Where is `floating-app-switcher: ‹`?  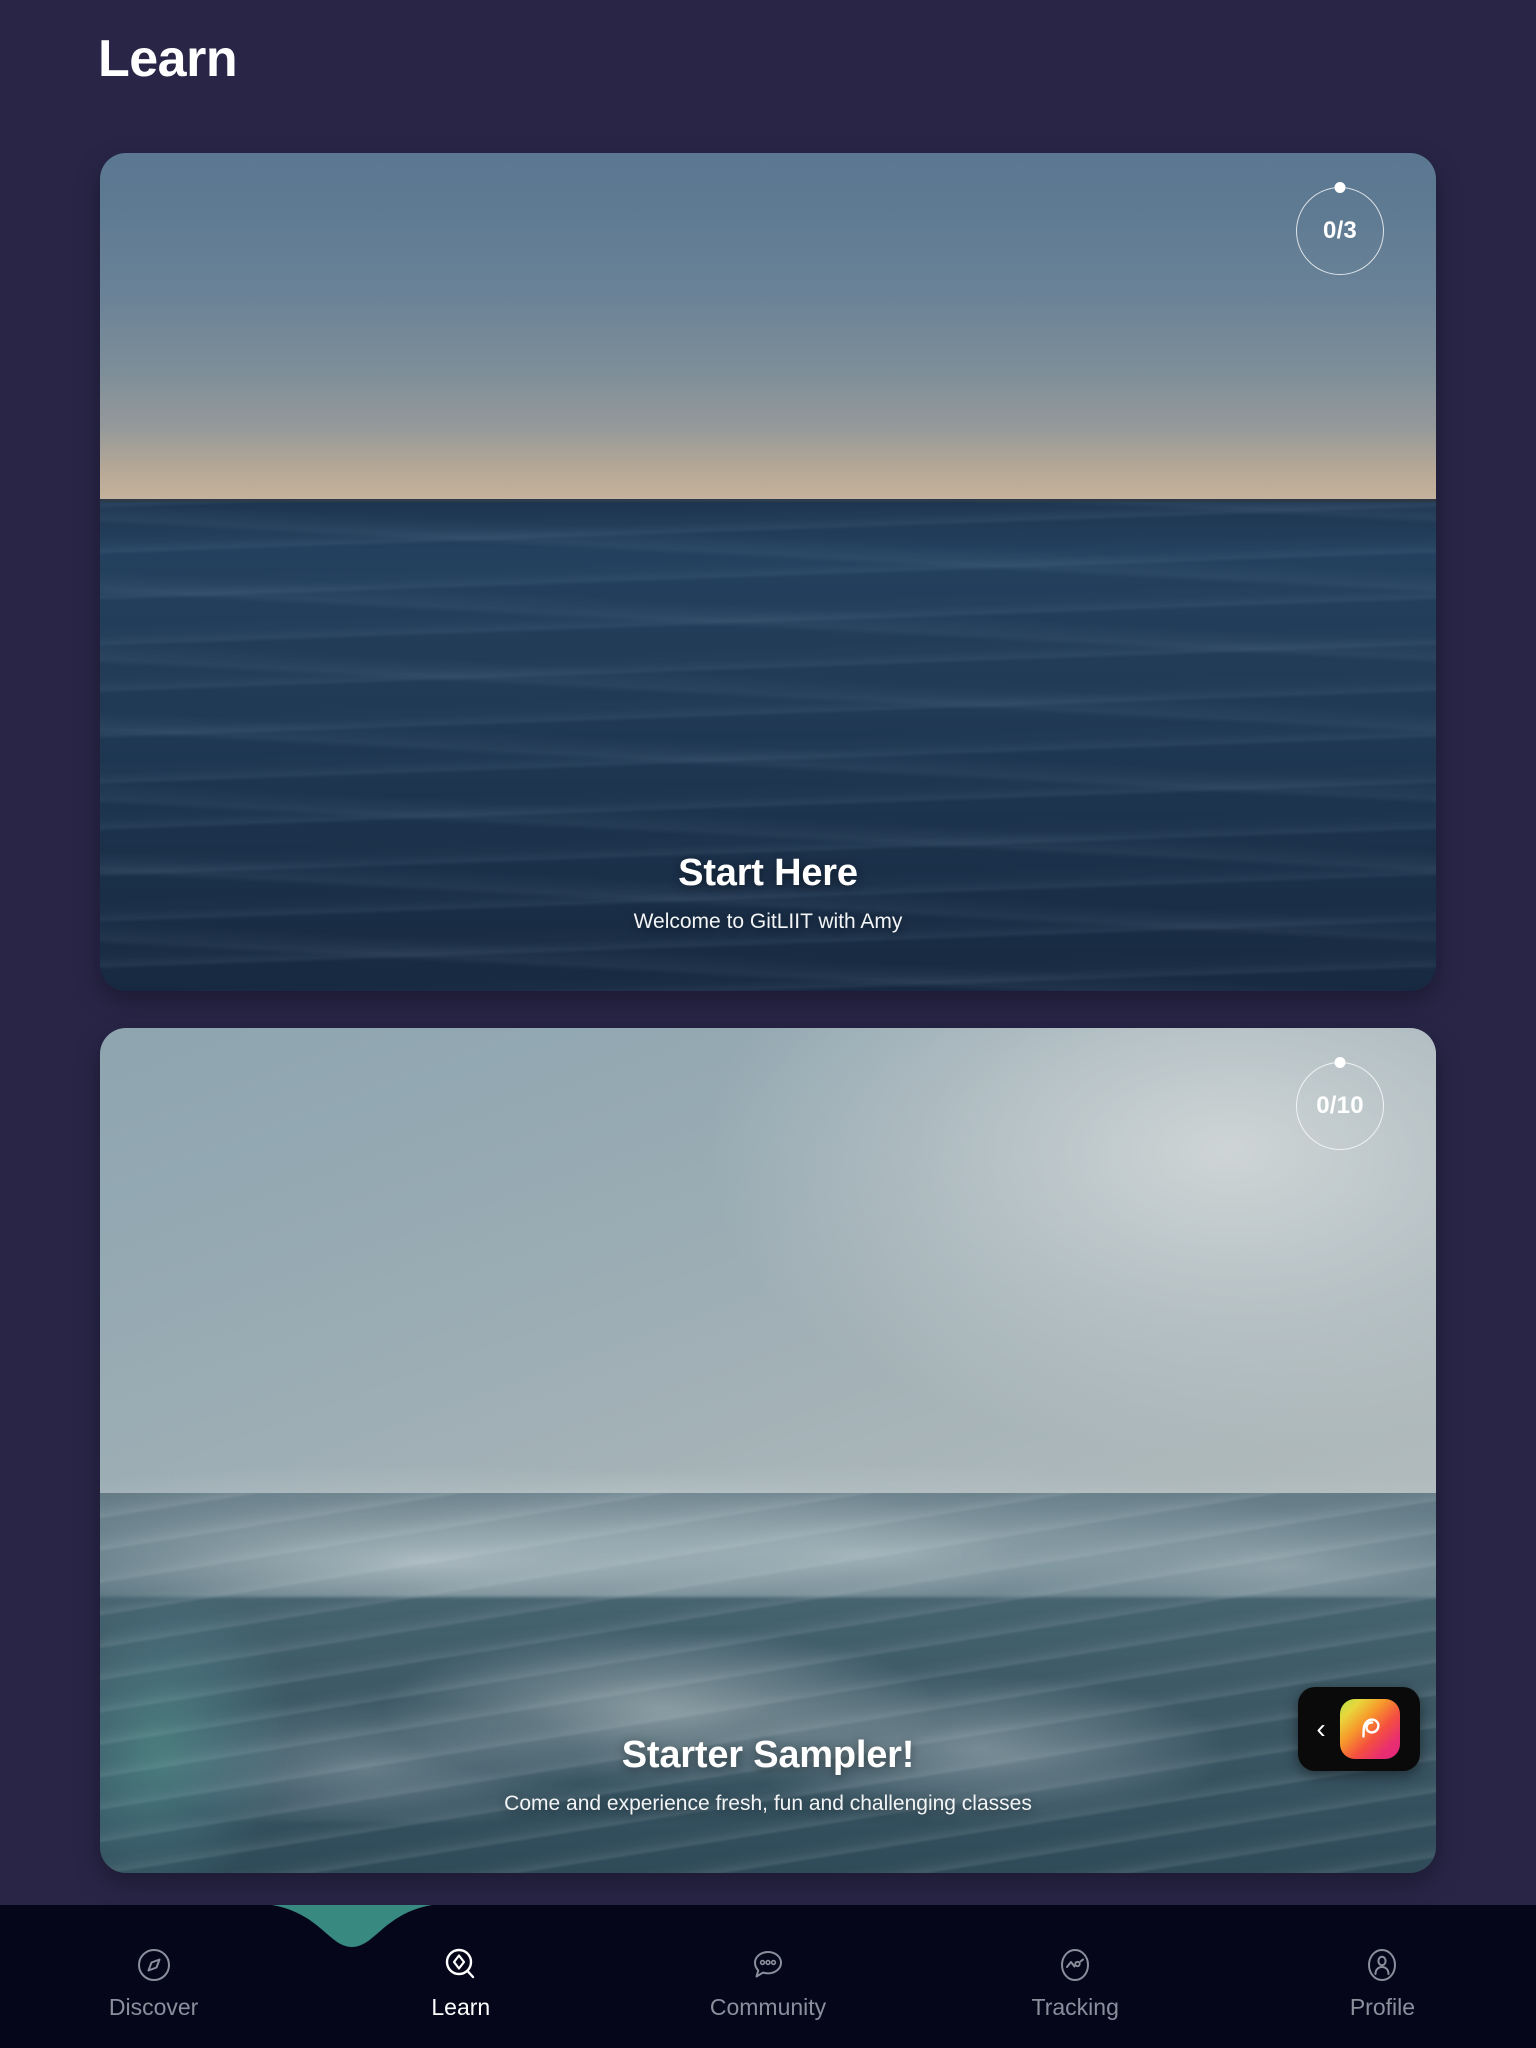 floating-app-switcher: ‹ is located at coordinates (1359, 1729).